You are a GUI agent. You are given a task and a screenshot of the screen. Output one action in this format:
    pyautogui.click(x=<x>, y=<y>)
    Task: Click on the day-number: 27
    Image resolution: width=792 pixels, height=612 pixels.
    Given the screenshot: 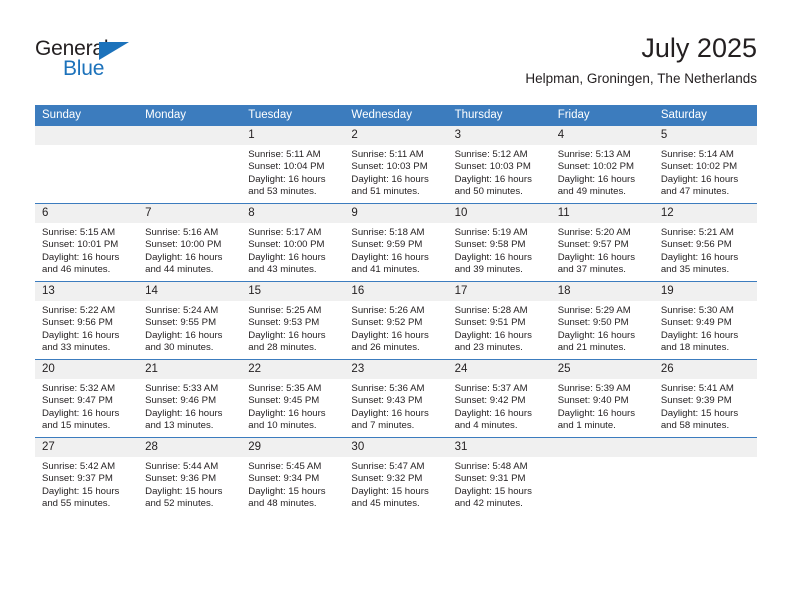 What is the action you would take?
    pyautogui.click(x=87, y=447)
    